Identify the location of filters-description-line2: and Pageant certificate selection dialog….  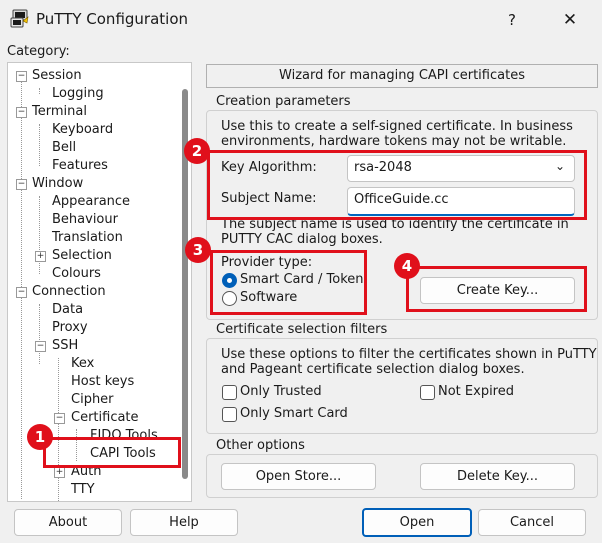
(373, 369).